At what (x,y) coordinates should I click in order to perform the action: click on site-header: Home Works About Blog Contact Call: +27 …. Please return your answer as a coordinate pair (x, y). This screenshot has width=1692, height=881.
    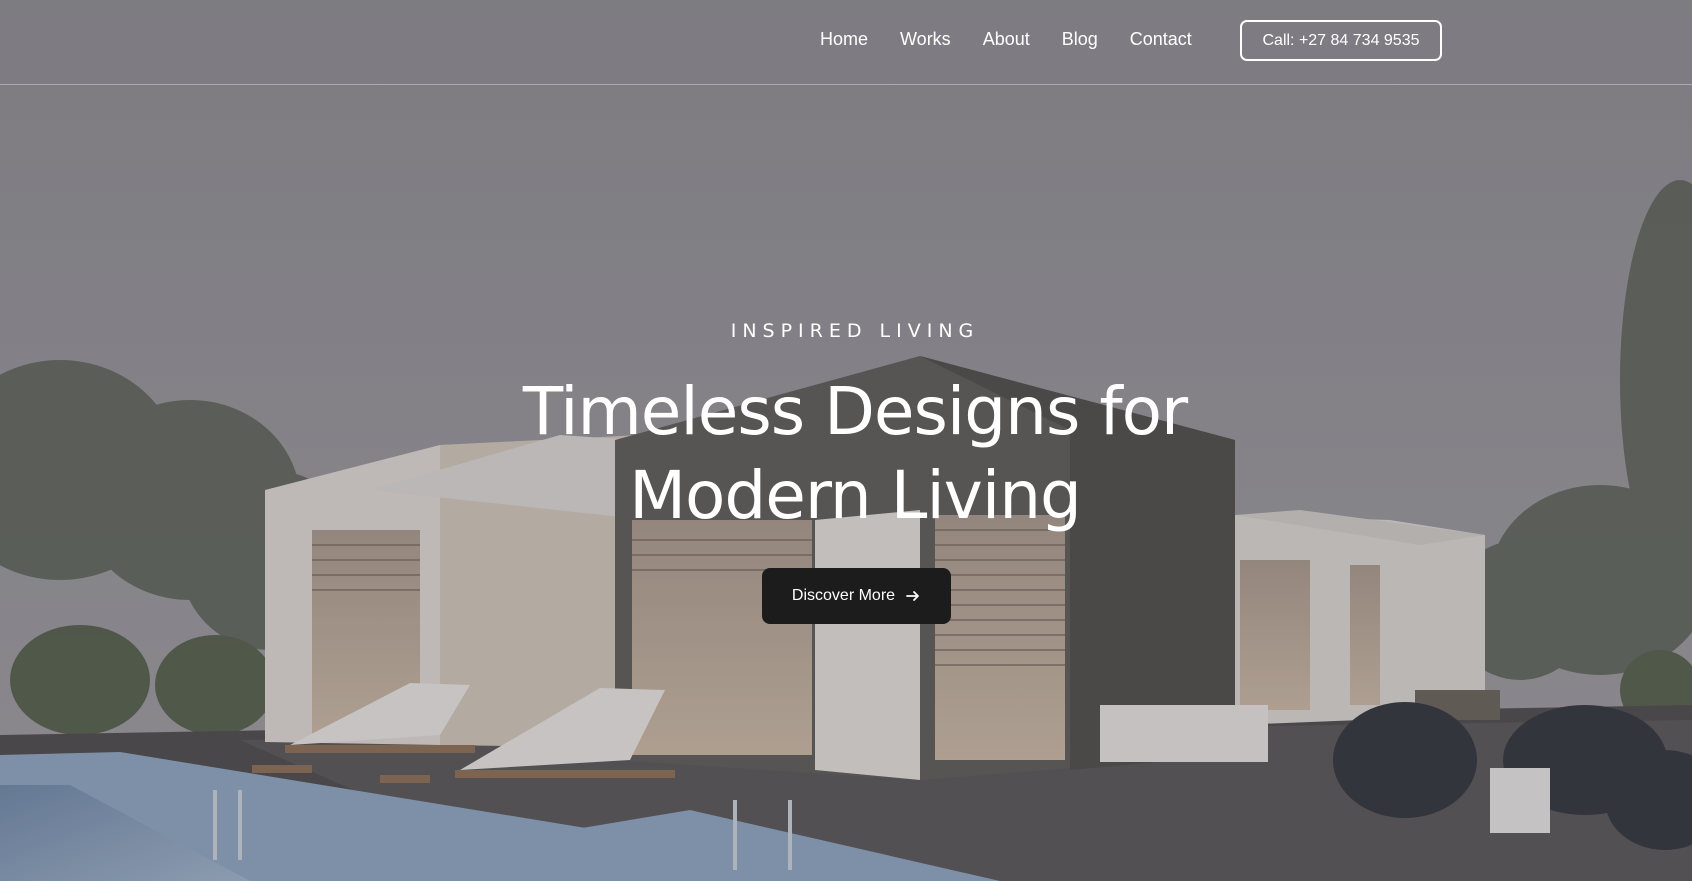
    Looking at the image, I should click on (846, 42).